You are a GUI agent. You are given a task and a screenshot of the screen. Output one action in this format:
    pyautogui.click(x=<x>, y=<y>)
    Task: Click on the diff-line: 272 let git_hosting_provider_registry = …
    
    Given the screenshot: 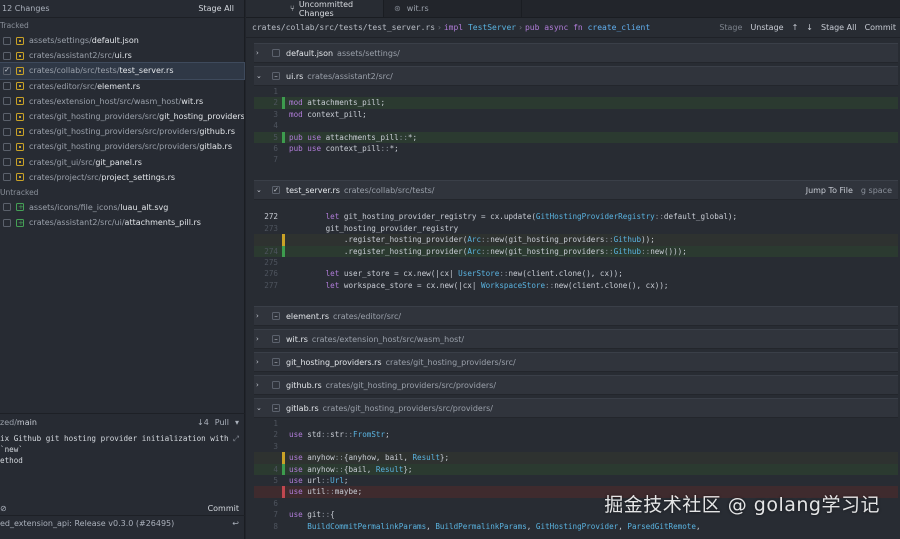 What is the action you would take?
    pyautogui.click(x=576, y=216)
    